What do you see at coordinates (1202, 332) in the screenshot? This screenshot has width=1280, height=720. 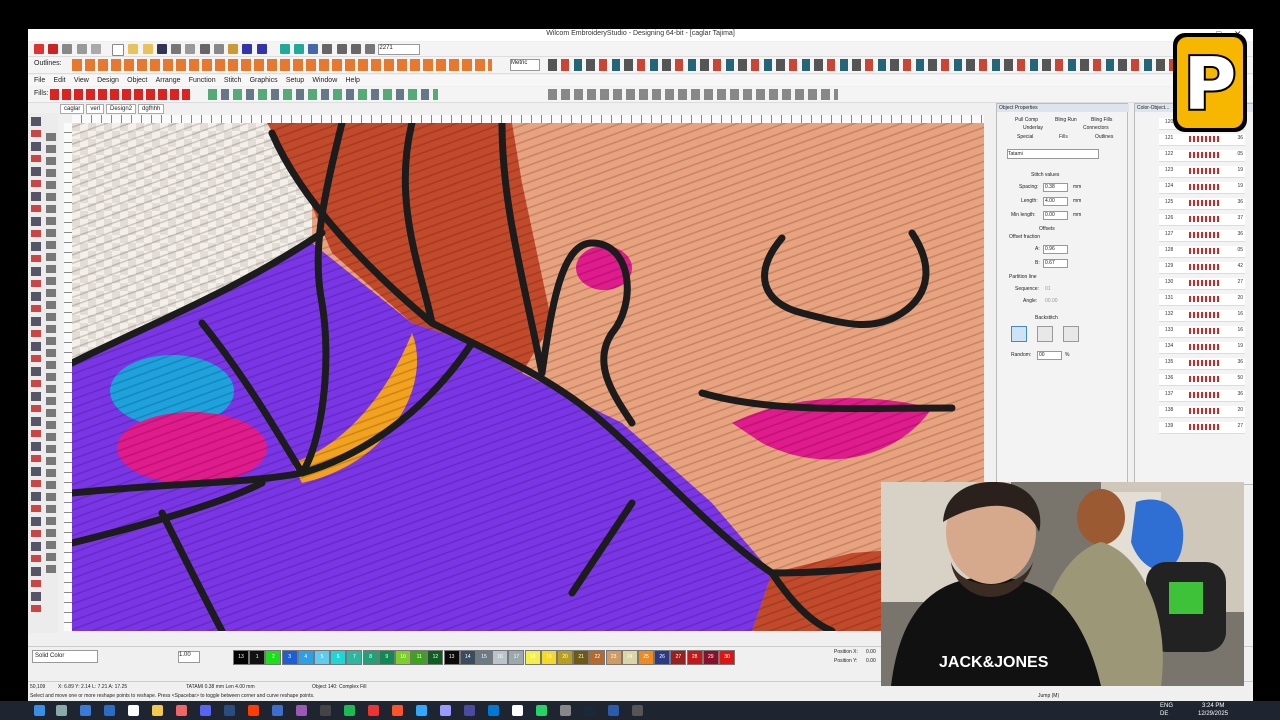 I see `color-object-row: 133 16` at bounding box center [1202, 332].